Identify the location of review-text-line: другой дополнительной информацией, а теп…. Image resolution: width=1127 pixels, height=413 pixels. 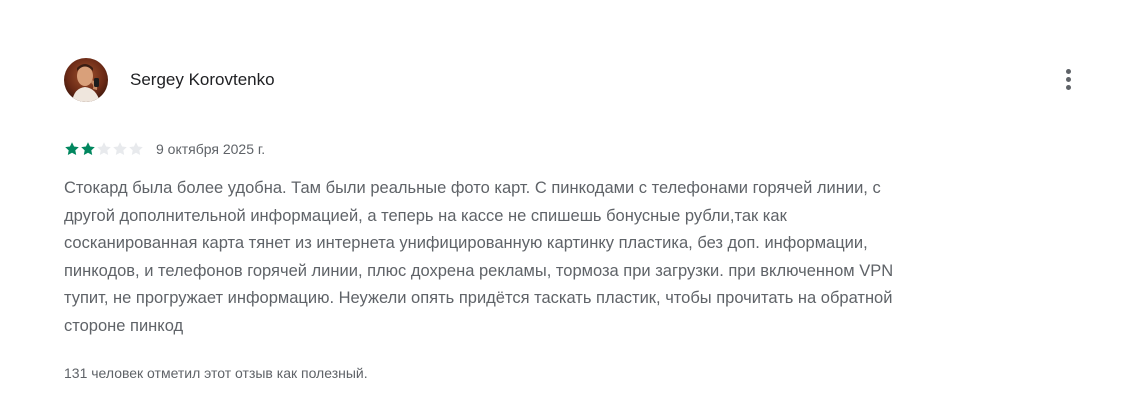
(425, 215).